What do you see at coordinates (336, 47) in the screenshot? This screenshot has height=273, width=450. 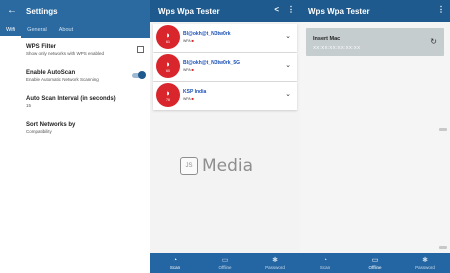 I see `mac-input: XX:XX:XX:XX:XX:XX` at bounding box center [336, 47].